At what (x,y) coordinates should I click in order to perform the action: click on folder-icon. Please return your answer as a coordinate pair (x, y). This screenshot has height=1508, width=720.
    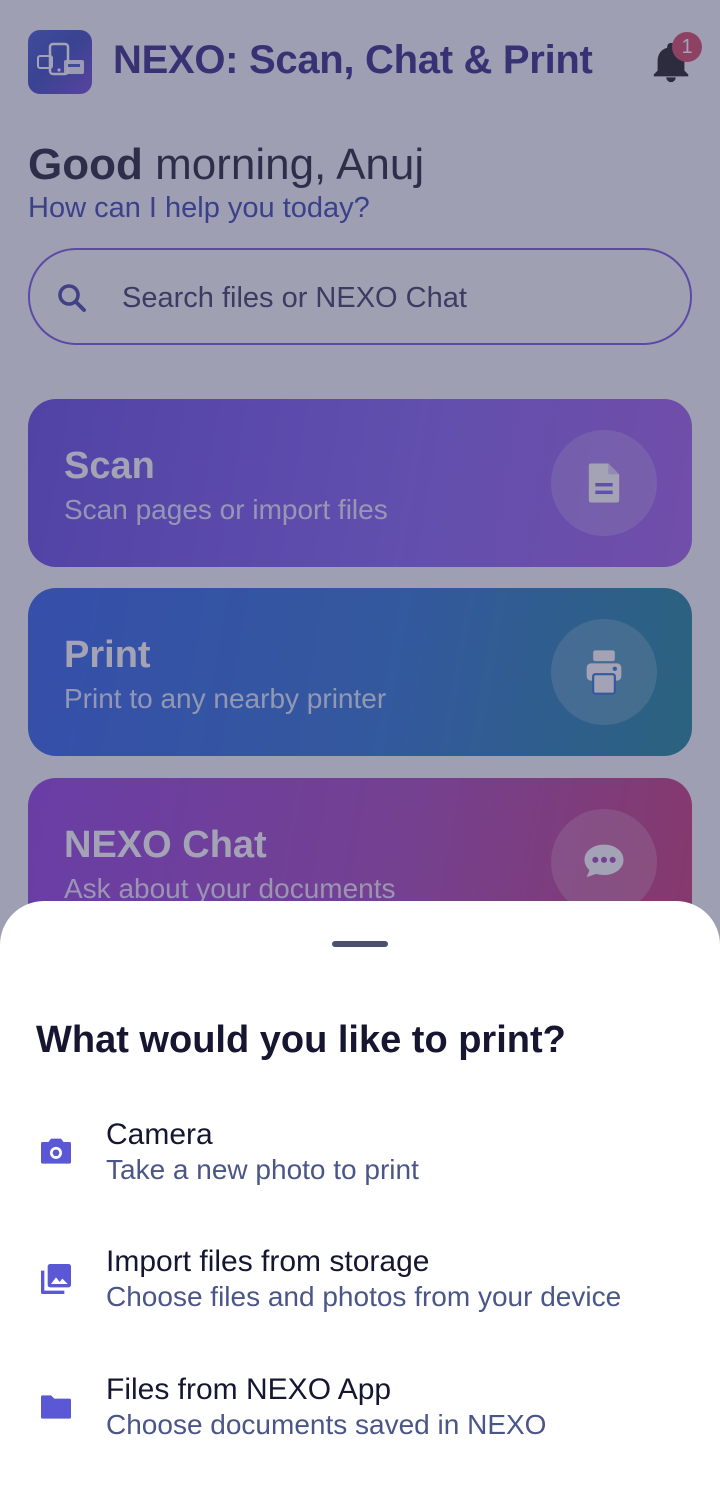
    Looking at the image, I should click on (56, 1407).